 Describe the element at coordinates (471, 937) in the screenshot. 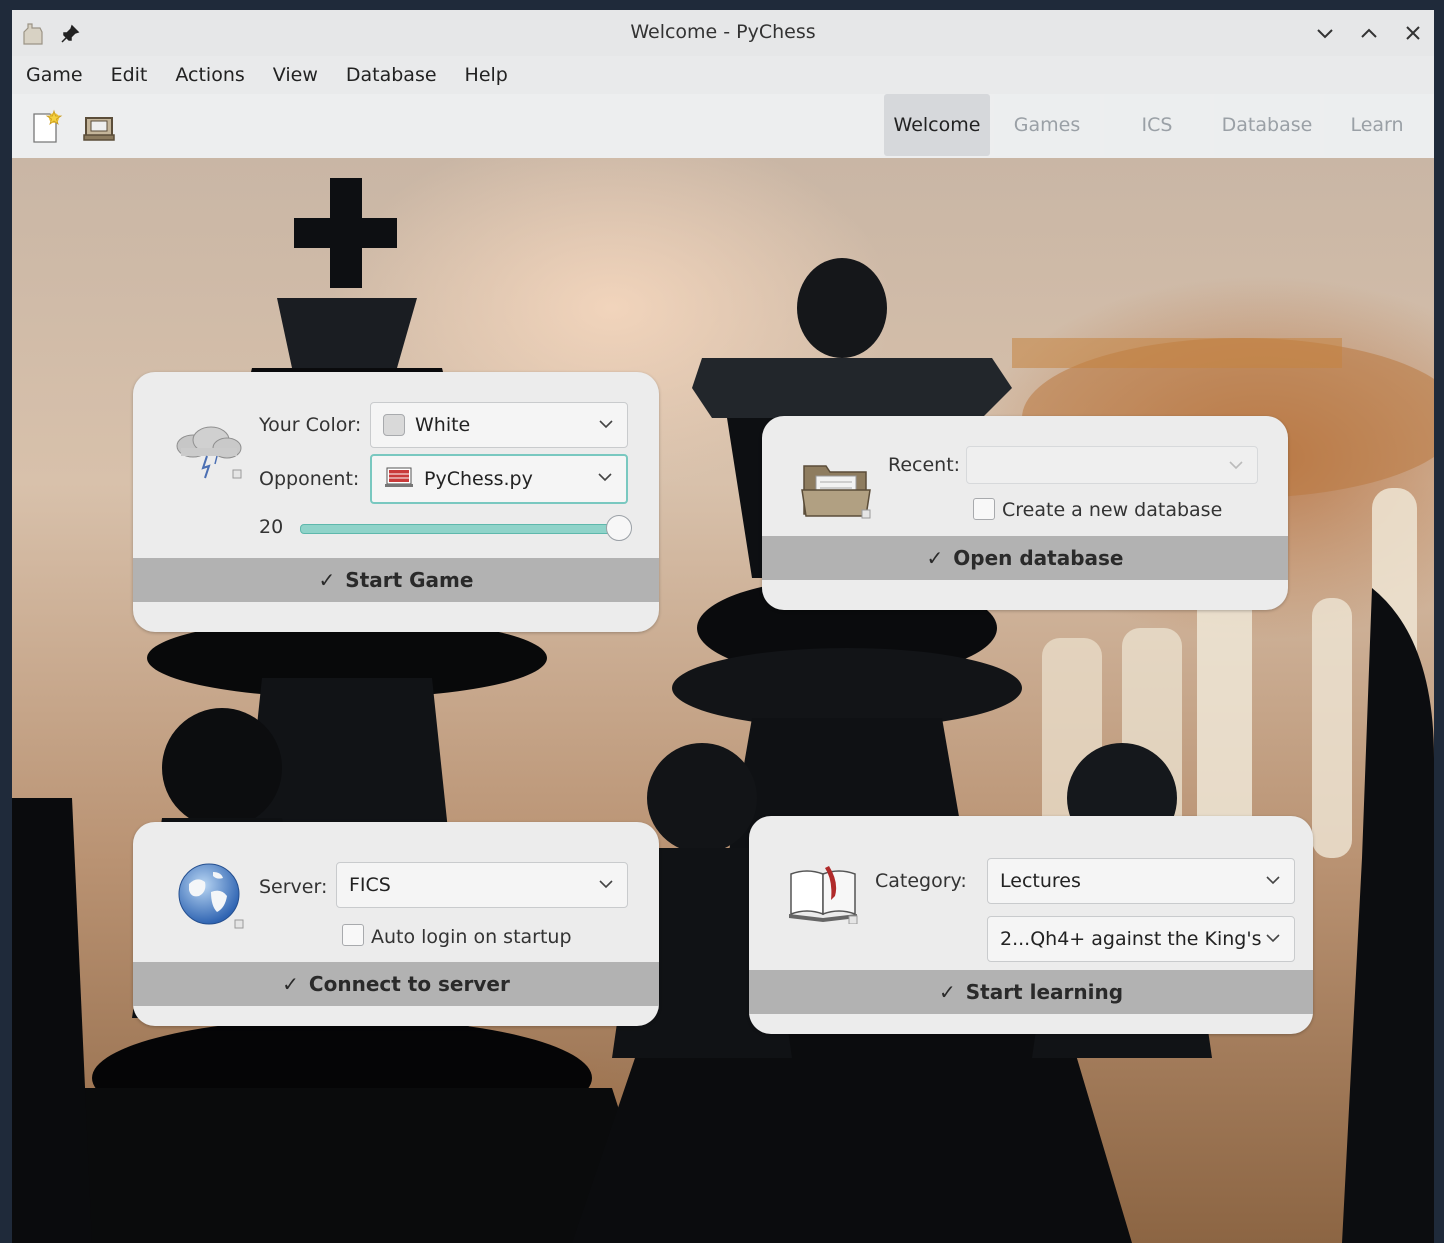

I see `auto-login-label: Auto login on startup` at that location.